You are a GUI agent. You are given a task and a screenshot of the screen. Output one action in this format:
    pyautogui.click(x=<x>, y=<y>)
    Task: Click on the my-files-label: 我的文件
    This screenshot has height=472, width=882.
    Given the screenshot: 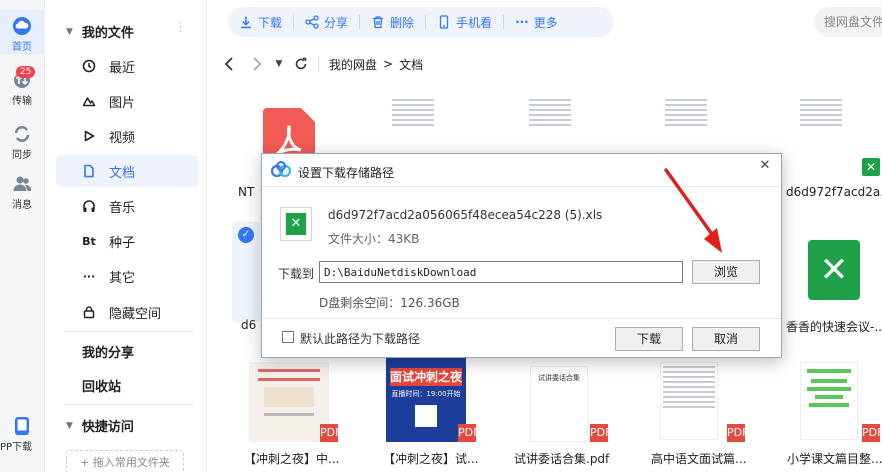 What is the action you would take?
    pyautogui.click(x=107, y=33)
    